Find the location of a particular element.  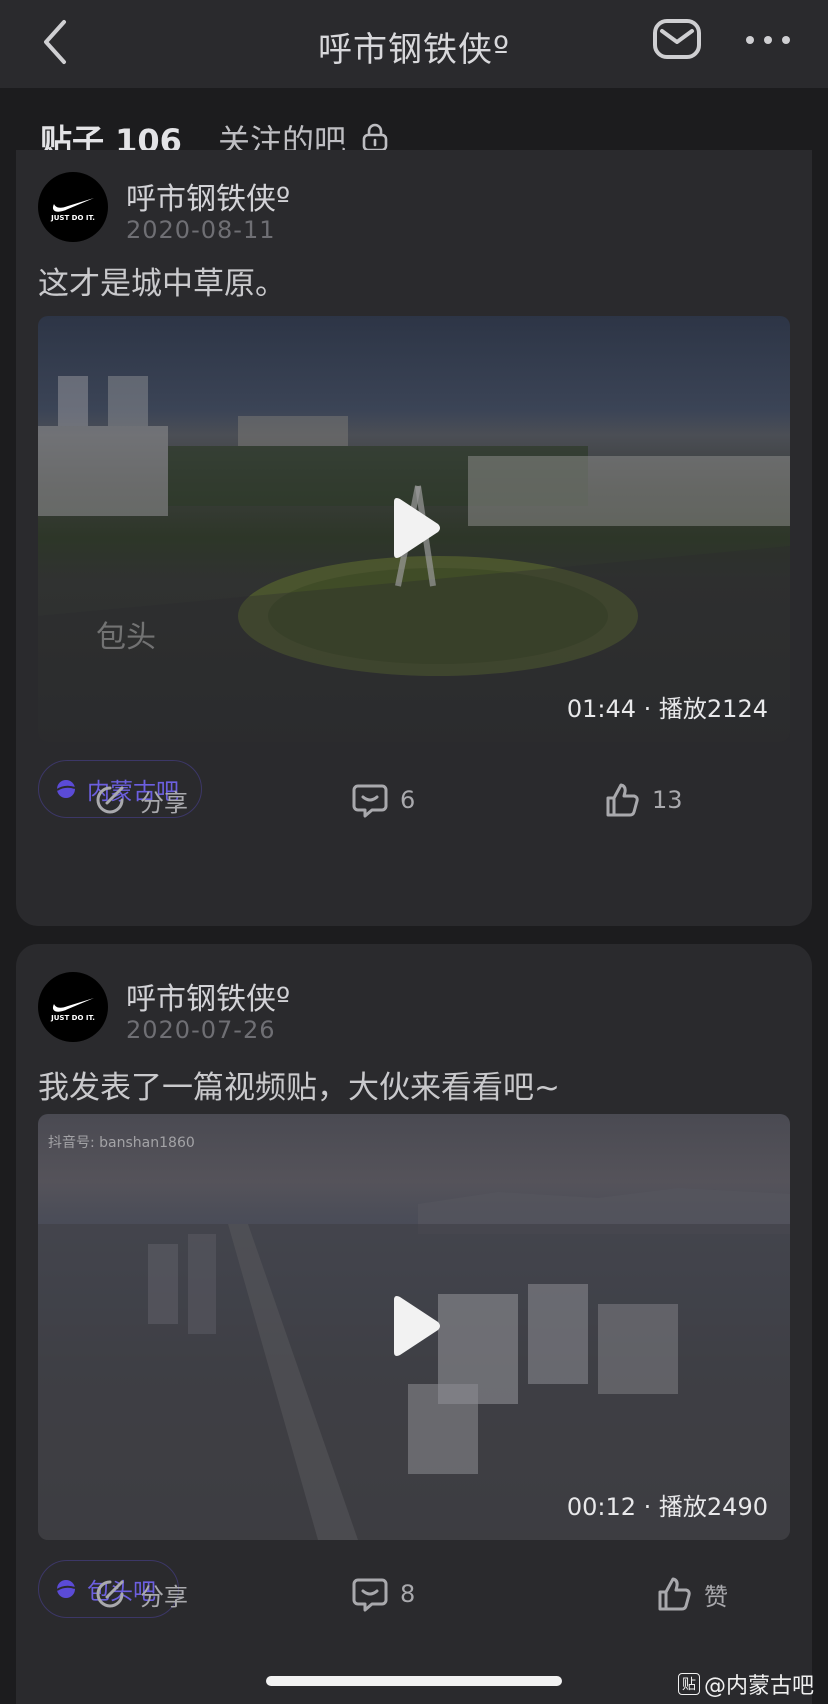

nav-title: 呼市钢铁侠º is located at coordinates (414, 50).